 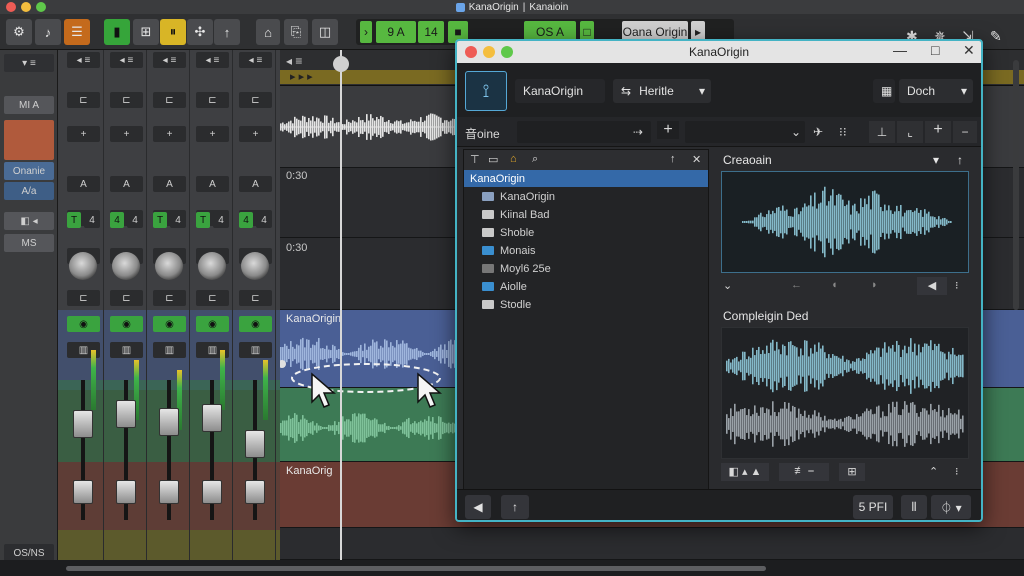 What do you see at coordinates (268, 32) in the screenshot?
I see `record-button: ⌂` at bounding box center [268, 32].